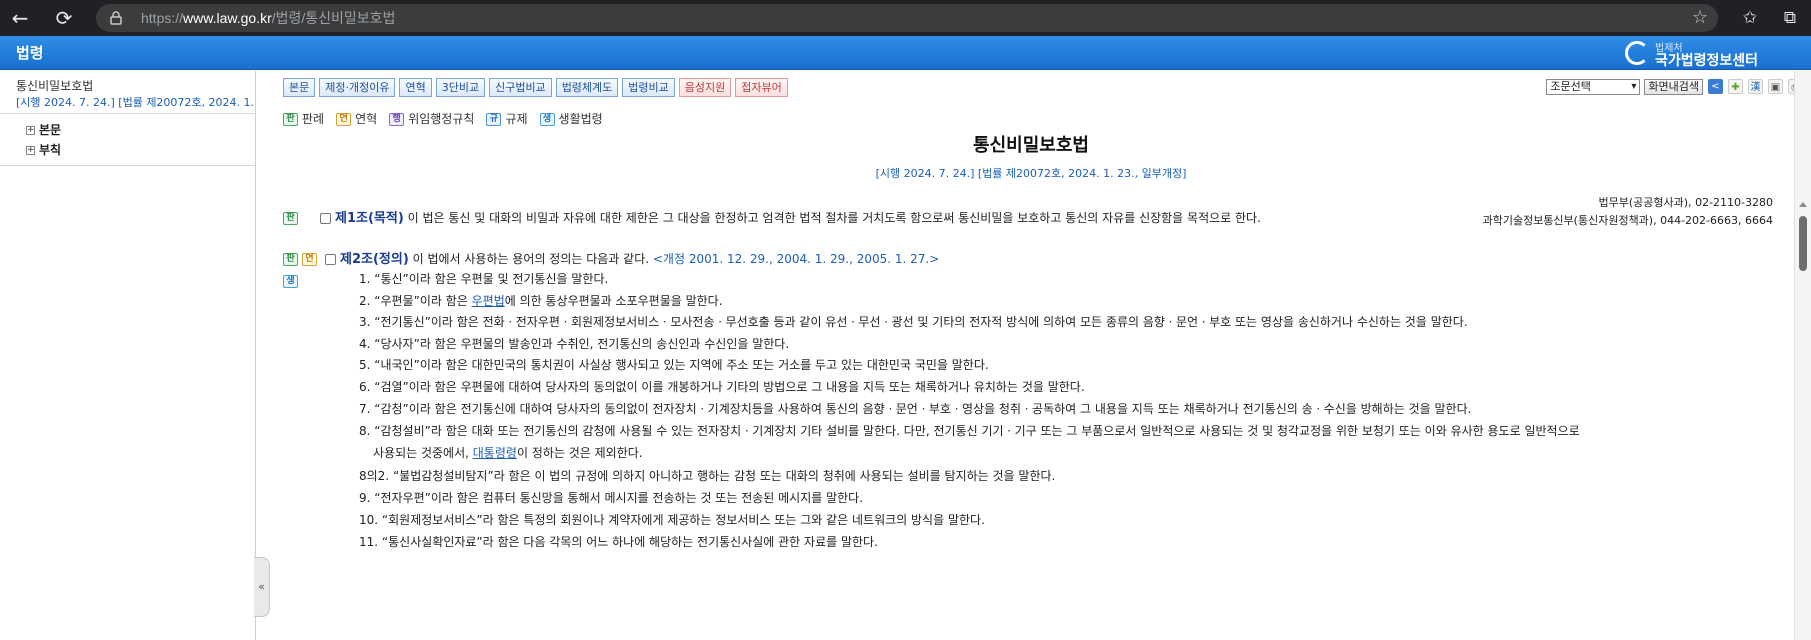 The image size is (1811, 640). I want to click on old-new-compare-button: 신구법비교, so click(520, 87).